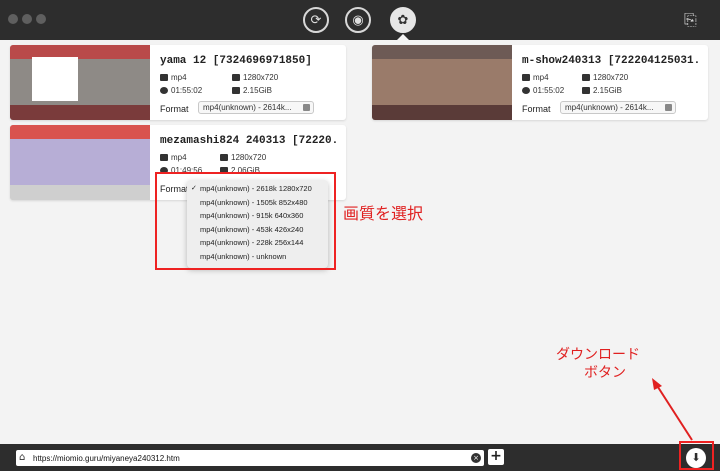 This screenshot has height=471, width=720. I want to click on download-highlight-box, so click(696, 455).